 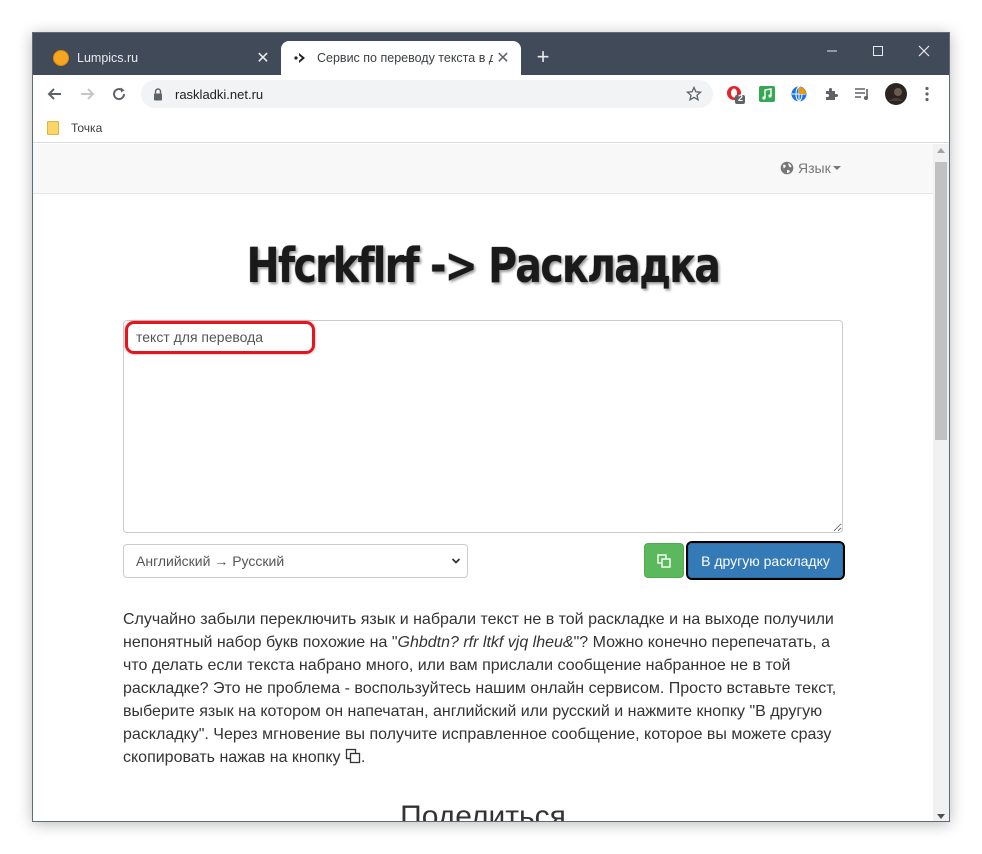 I want to click on new-tab-button: +, so click(x=543, y=57).